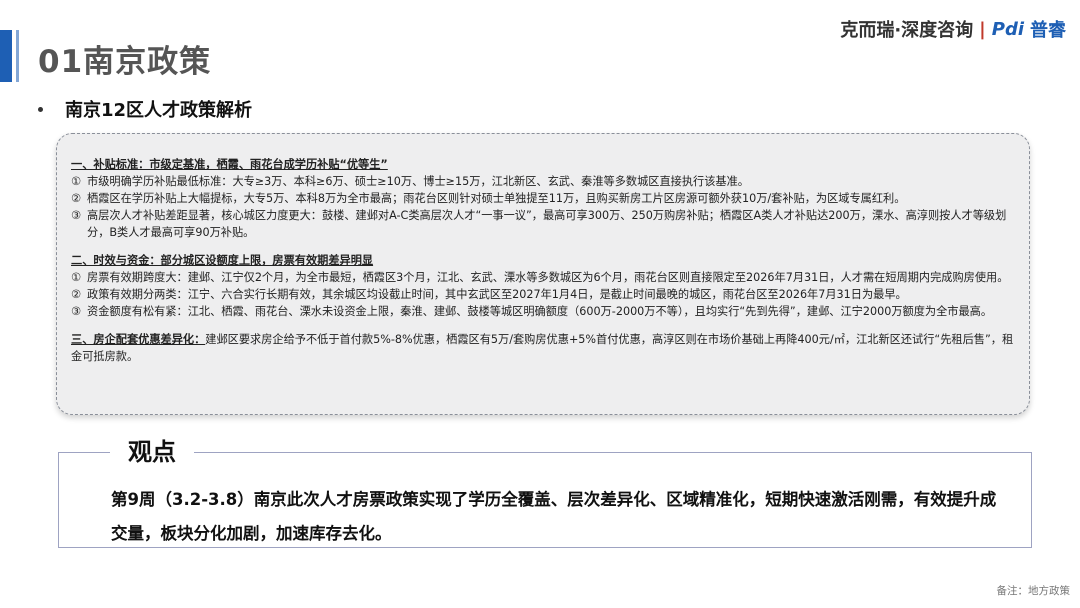 The width and height of the screenshot is (1080, 608). What do you see at coordinates (1033, 591) in the screenshot?
I see `footnote: 备注：地方政策` at bounding box center [1033, 591].